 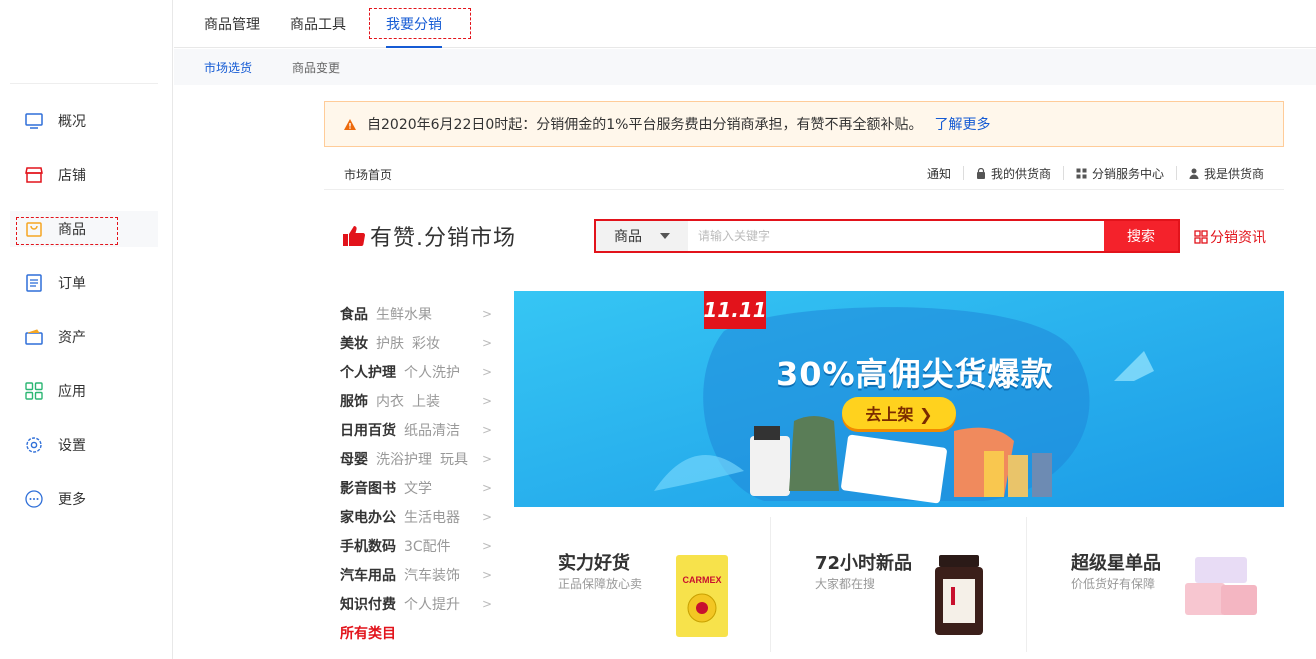 I want to click on link-label: 我的供货商, so click(x=1020, y=173).